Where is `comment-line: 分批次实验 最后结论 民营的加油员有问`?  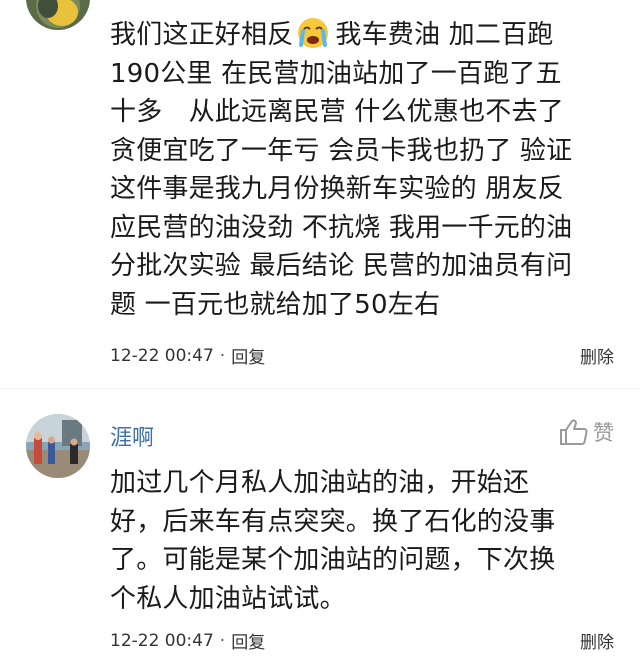 comment-line: 分批次实验 最后结论 民营的加油员有问 is located at coordinates (341, 266).